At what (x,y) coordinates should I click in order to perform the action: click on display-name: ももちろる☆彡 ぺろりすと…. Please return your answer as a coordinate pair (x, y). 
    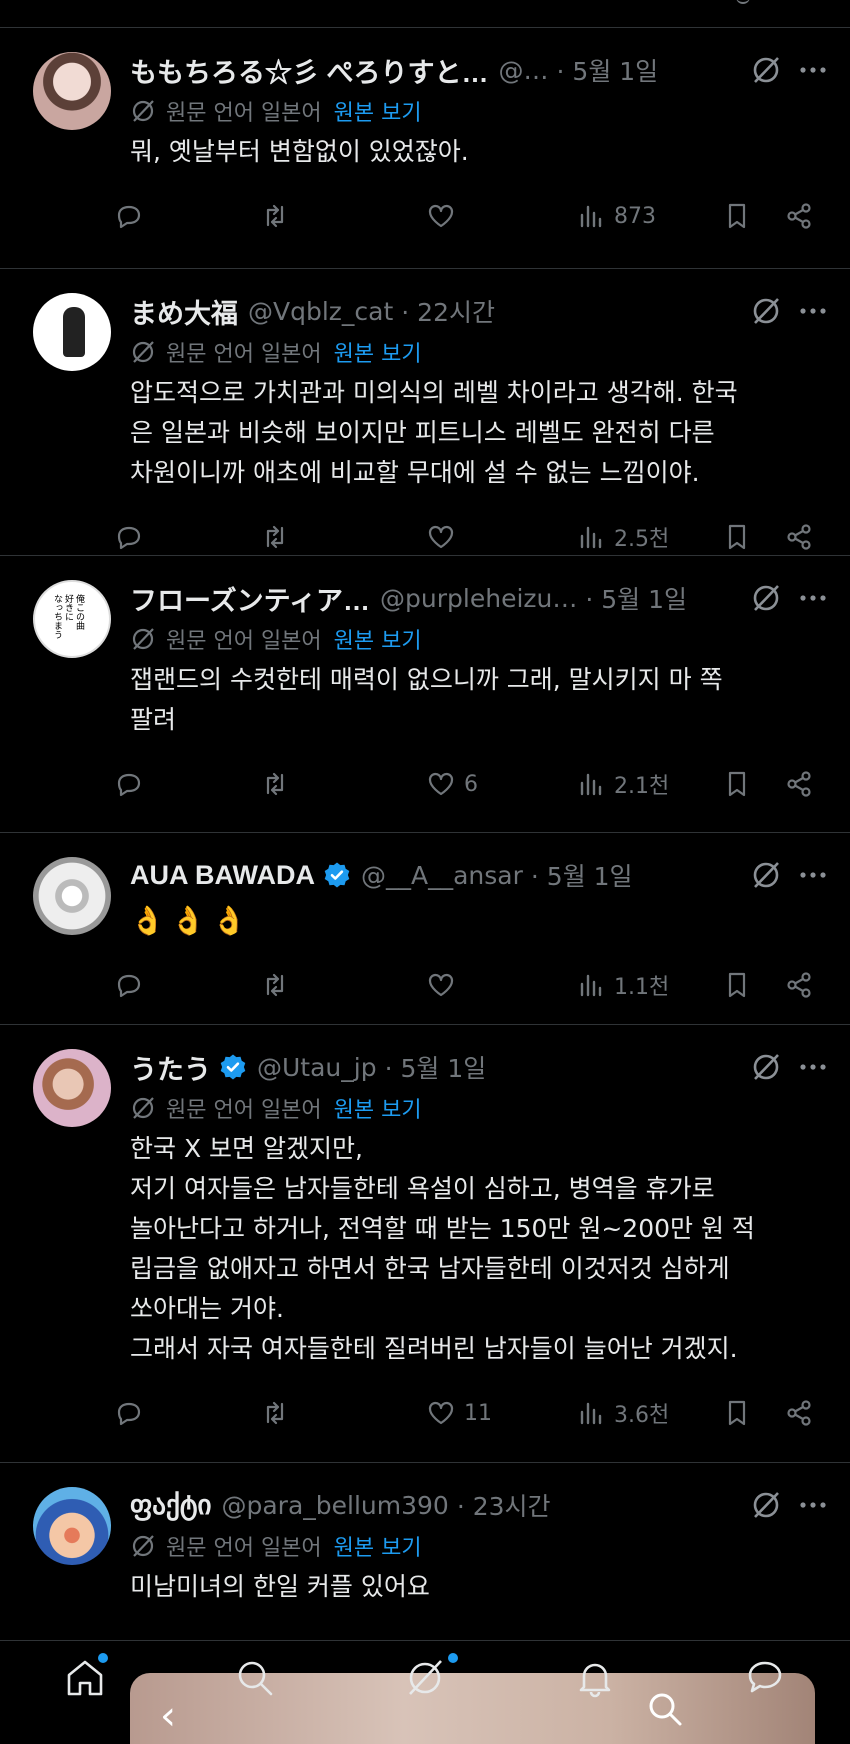
    Looking at the image, I should click on (309, 70).